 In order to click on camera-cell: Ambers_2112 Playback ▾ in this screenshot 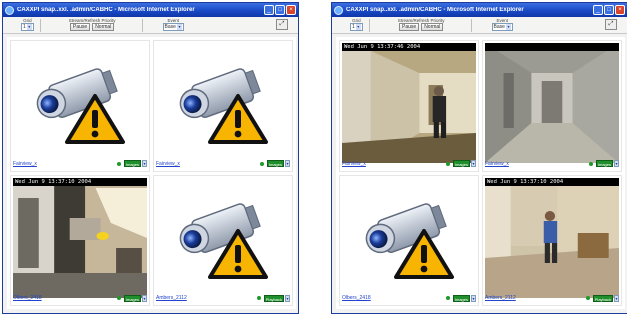, I will do `click(223, 240)`.